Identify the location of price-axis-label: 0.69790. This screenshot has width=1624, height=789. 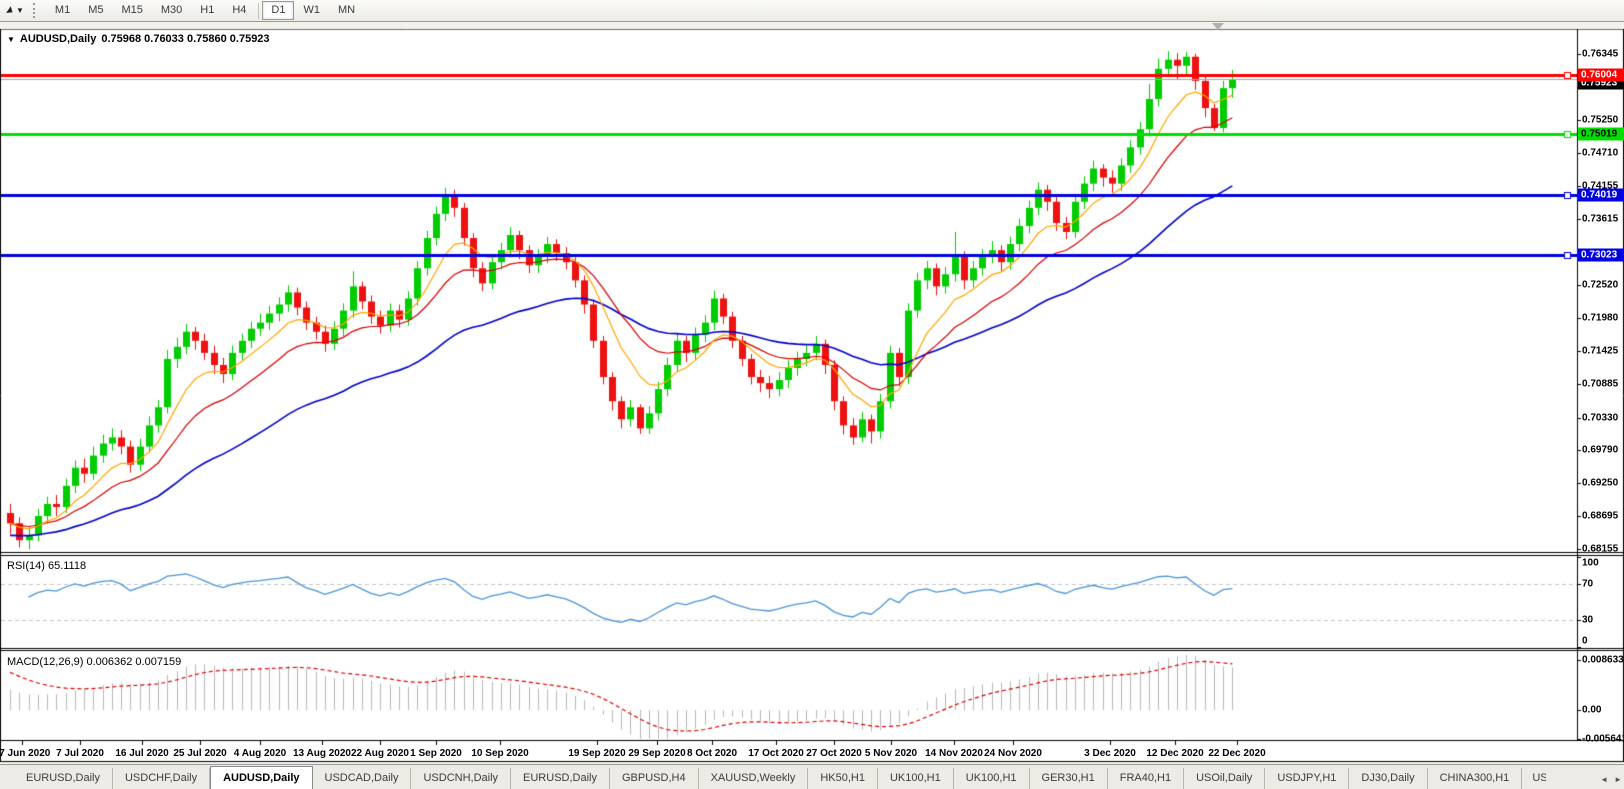
(1600, 450).